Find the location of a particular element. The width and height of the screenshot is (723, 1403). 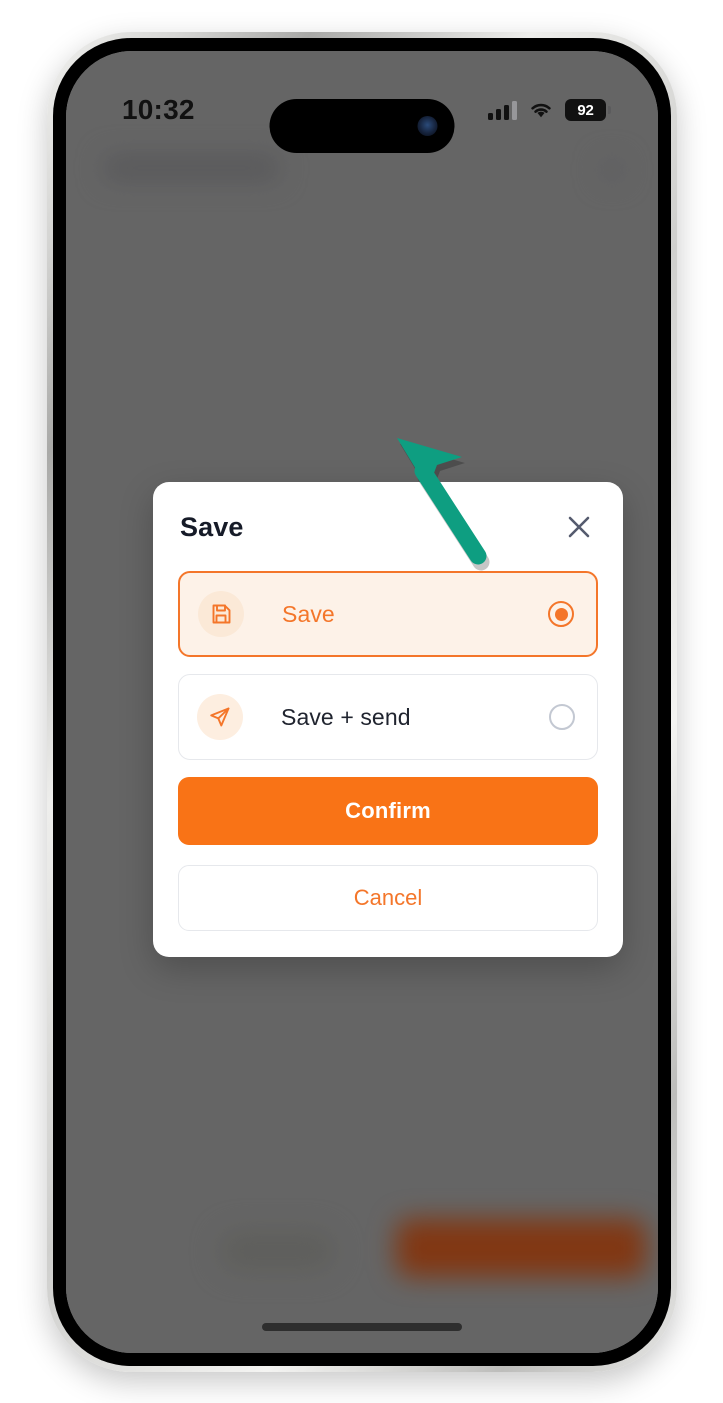

option-save-label: Save is located at coordinates (308, 613).